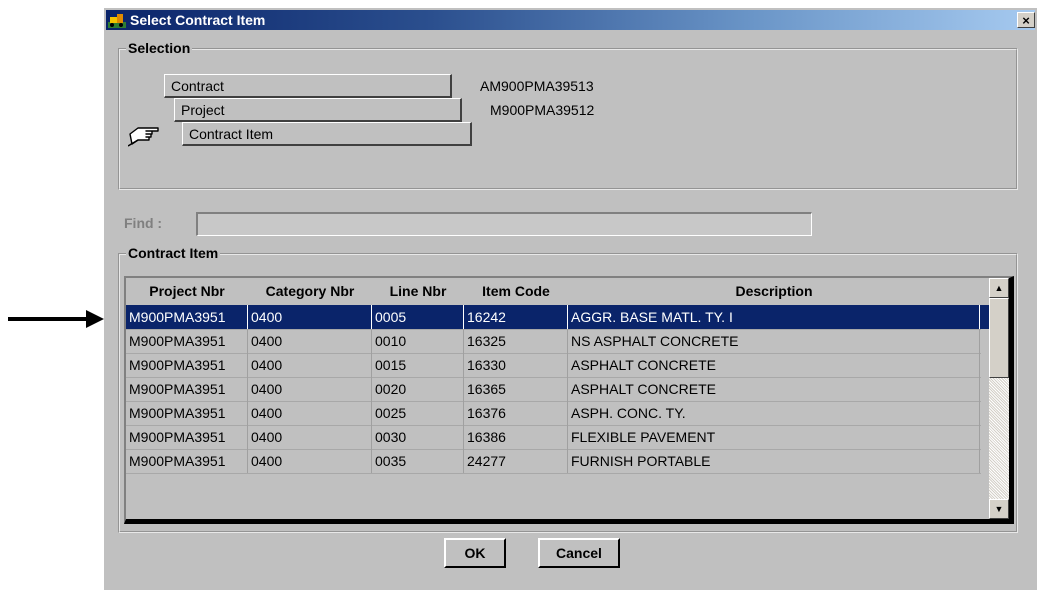  Describe the element at coordinates (774, 341) in the screenshot. I see `description-cell: NS ASPHALT CONCRETE` at that location.